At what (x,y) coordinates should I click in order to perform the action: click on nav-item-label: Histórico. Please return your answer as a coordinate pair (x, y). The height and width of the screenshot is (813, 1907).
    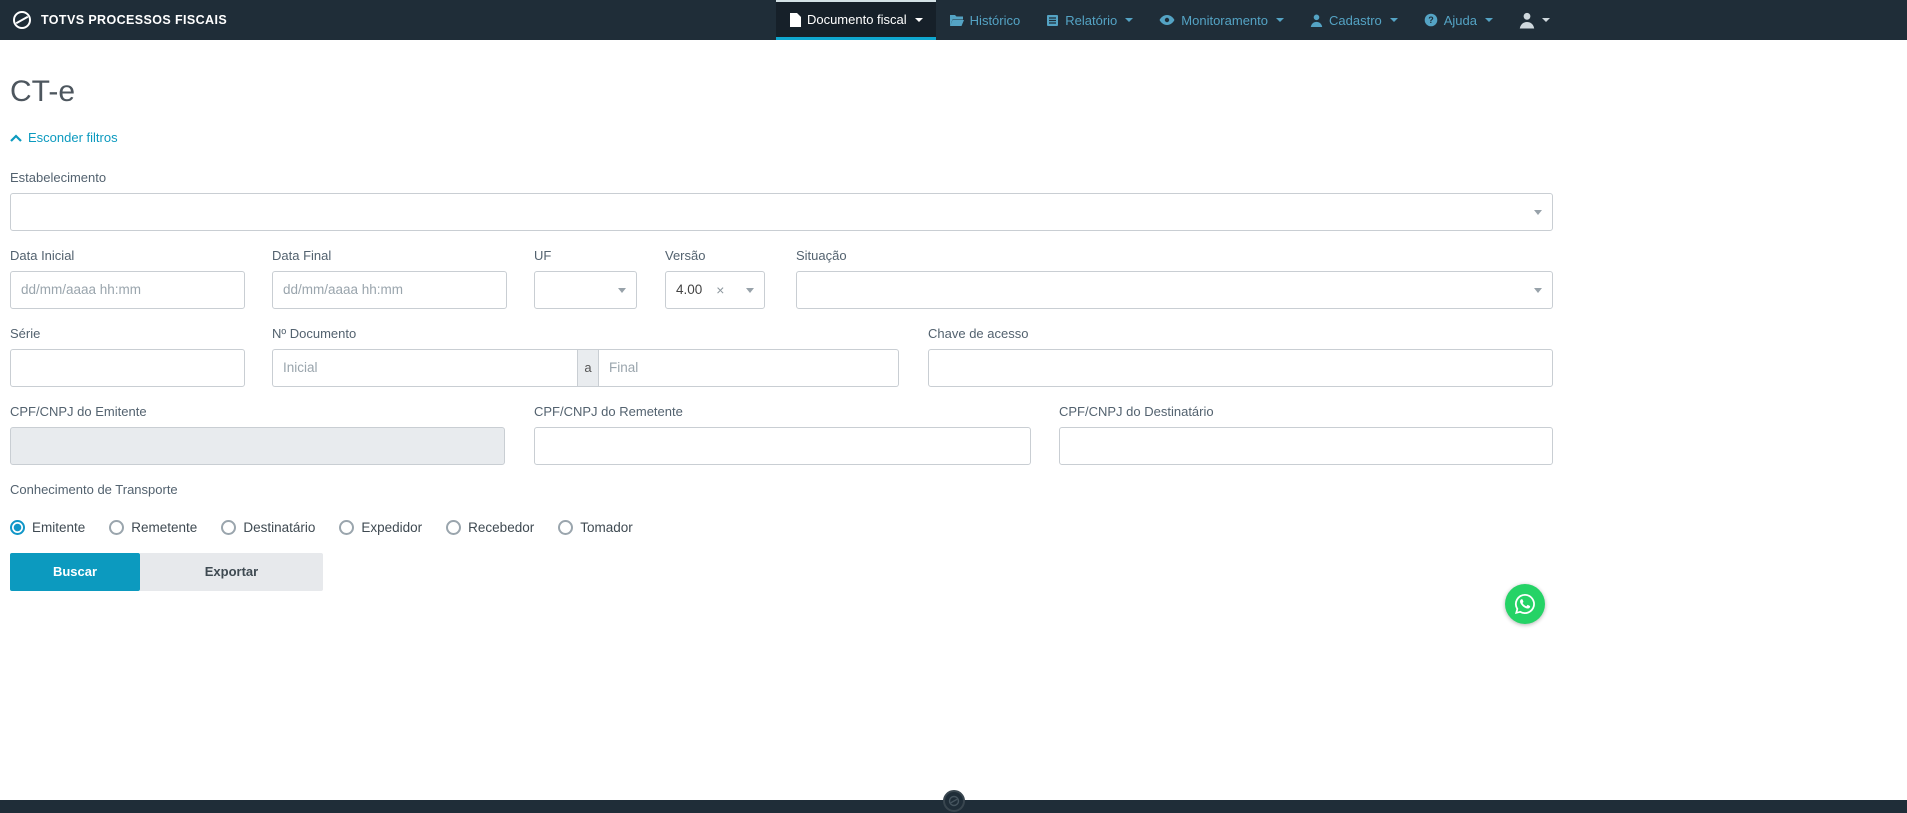
    Looking at the image, I should click on (995, 20).